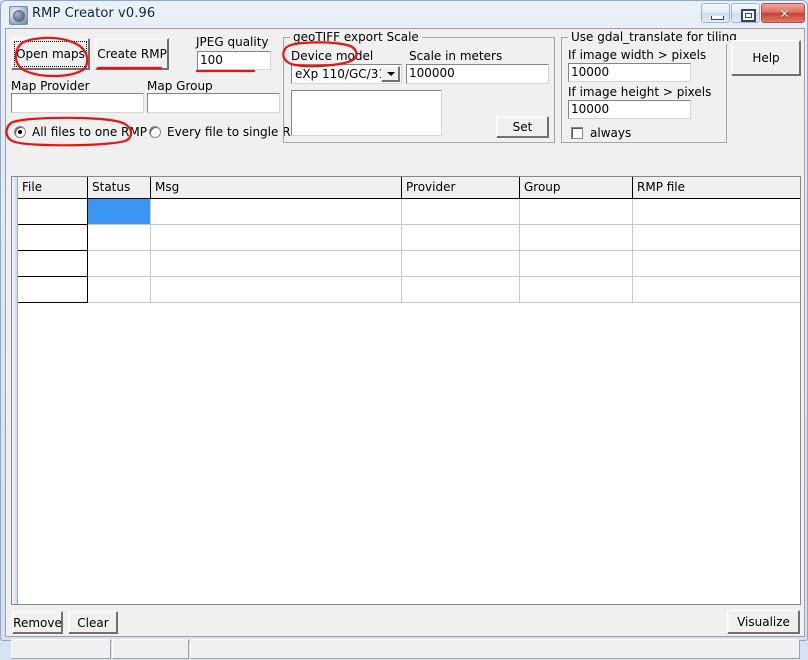 Image resolution: width=808 pixels, height=660 pixels. I want to click on annotation-circle-all-files, so click(69, 131).